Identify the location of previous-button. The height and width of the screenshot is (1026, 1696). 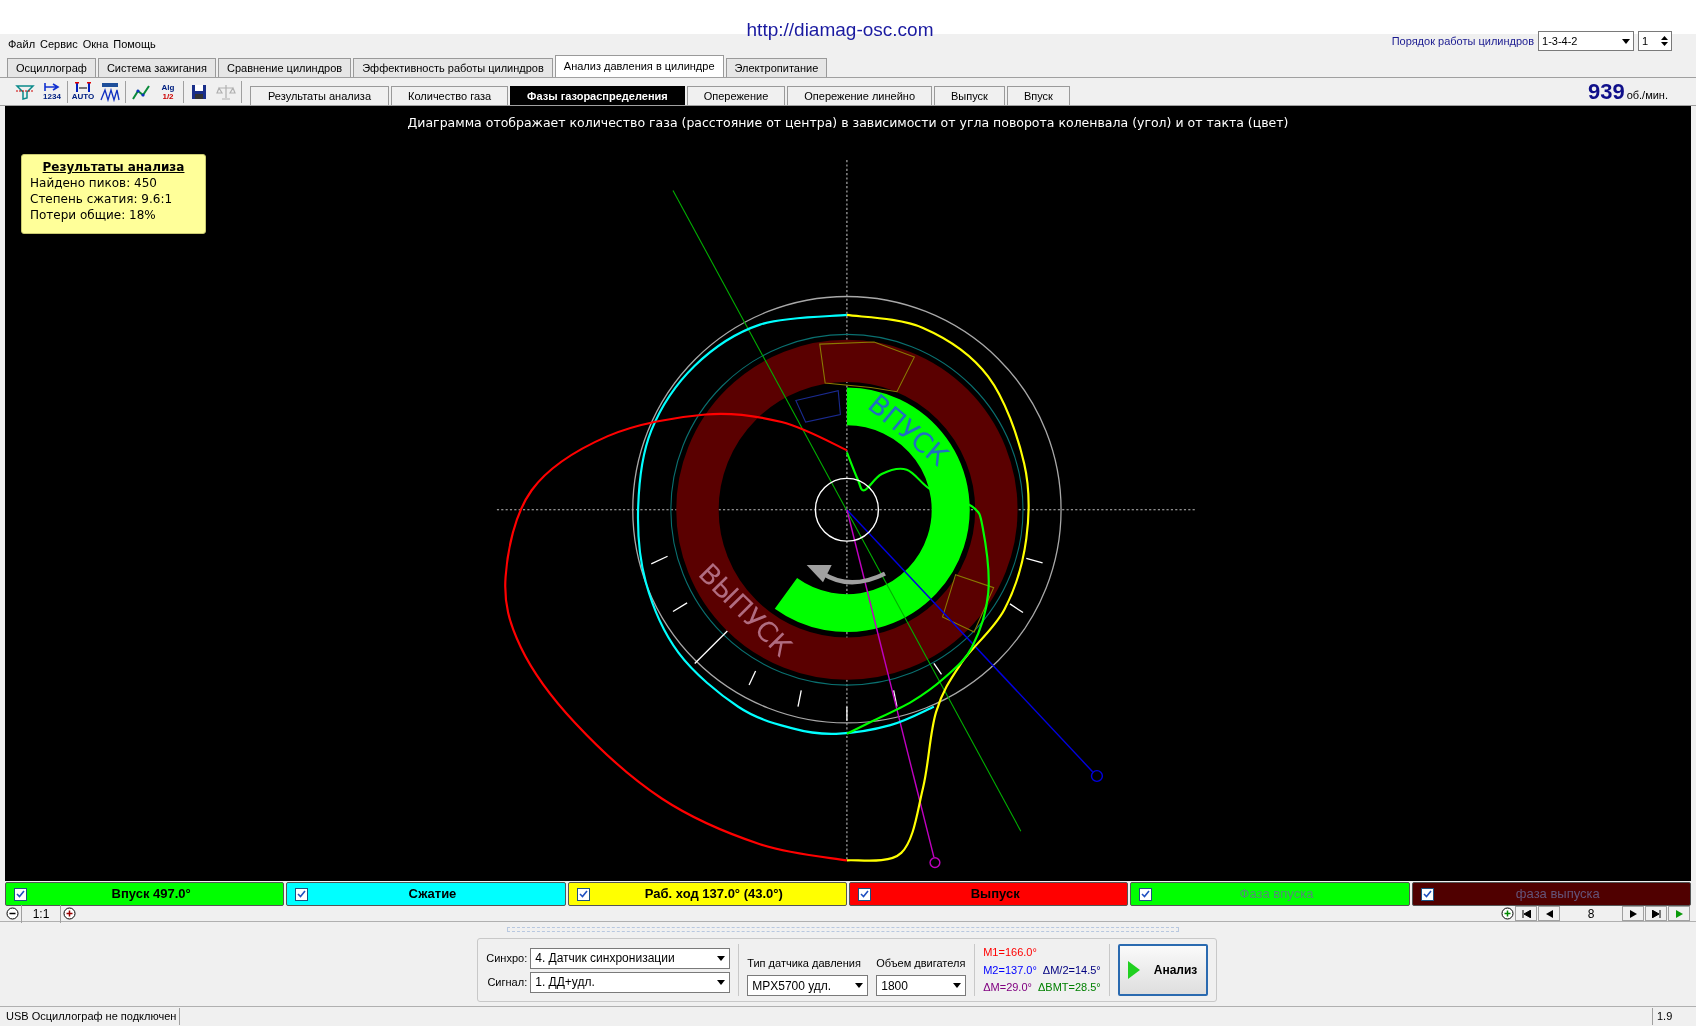
(1549, 913).